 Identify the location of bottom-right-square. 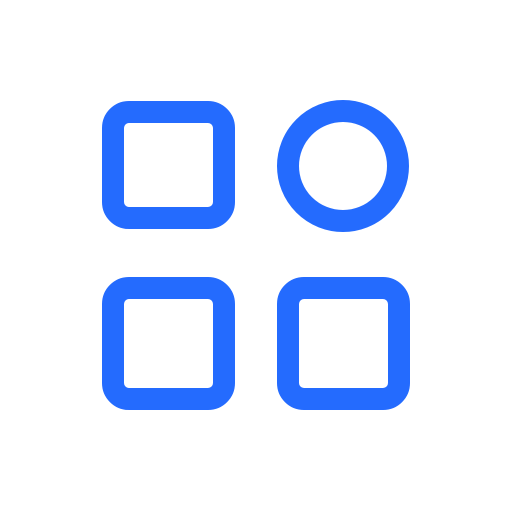
(343, 343).